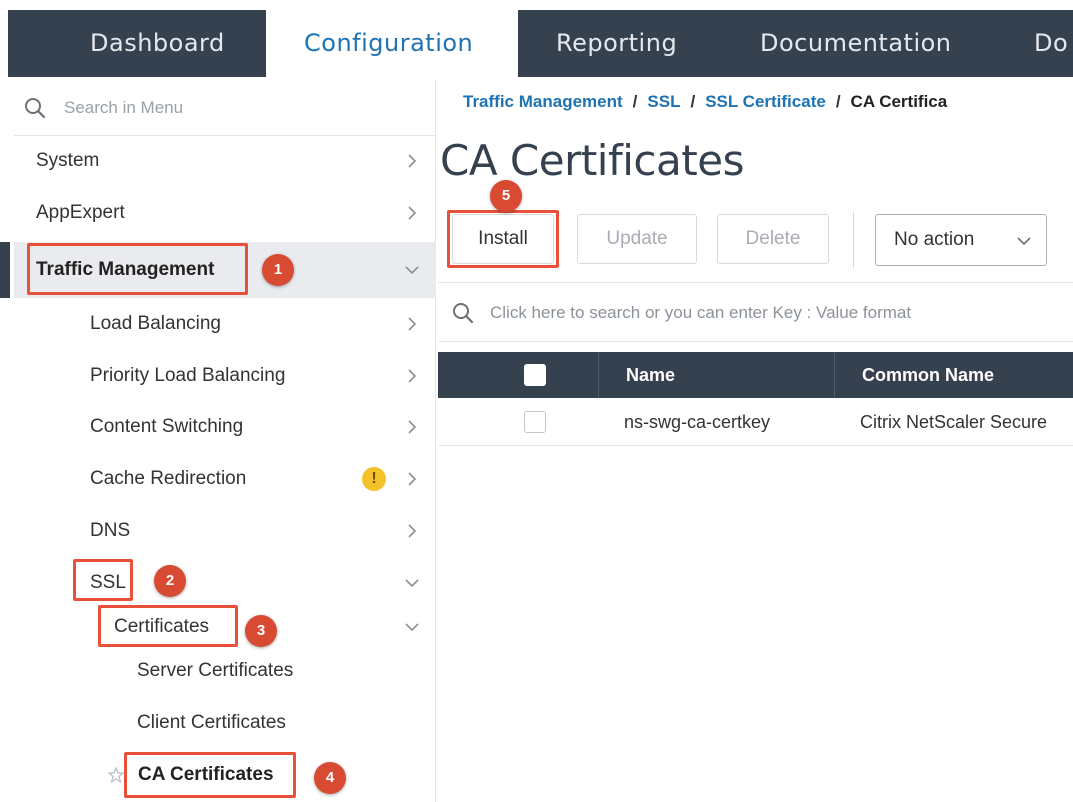  Describe the element at coordinates (157, 43) in the screenshot. I see `tab-dashboard: Dashboard` at that location.